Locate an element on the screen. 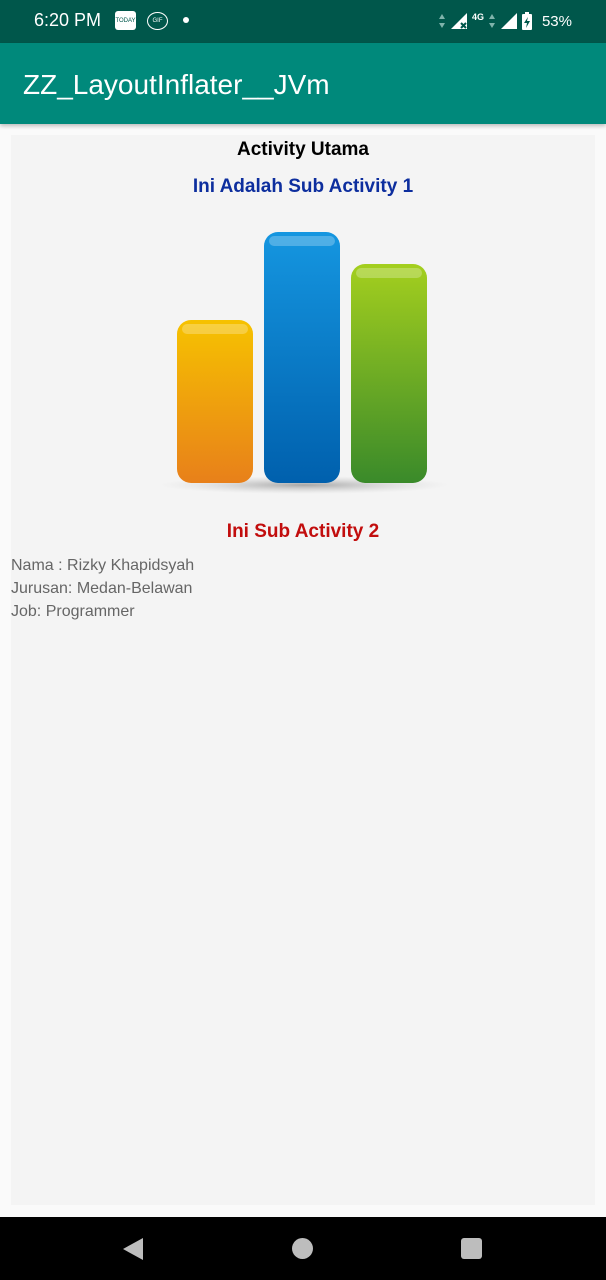 This screenshot has height=1280, width=606. status-right-icons: 4G 53% is located at coordinates (505, 21).